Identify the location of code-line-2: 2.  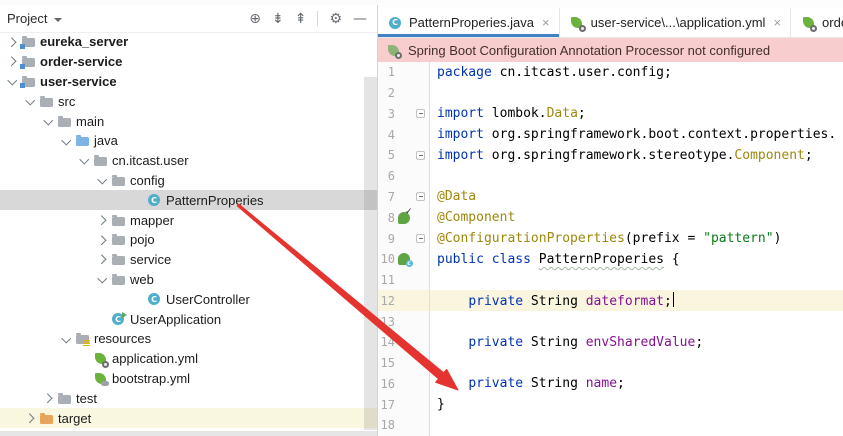
(610, 93).